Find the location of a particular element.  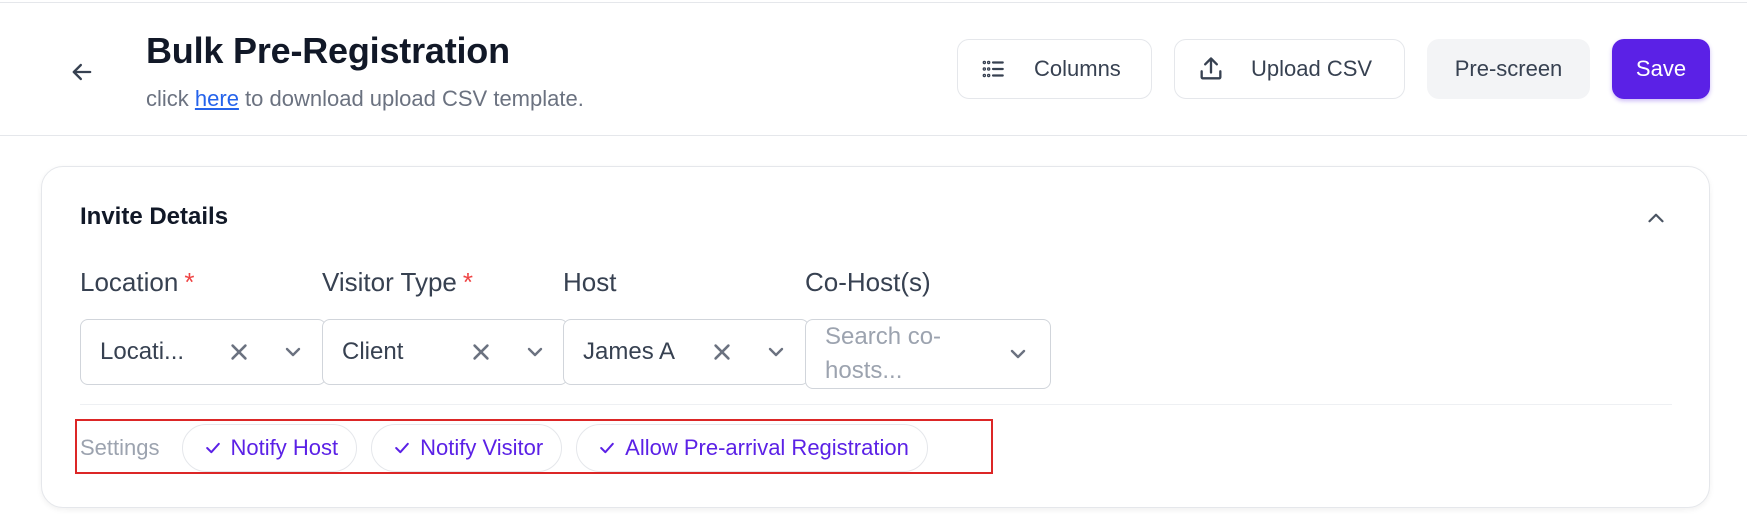

allow-pre-arrival-registration-chip: Allow Pre-arrival Registration is located at coordinates (752, 448).